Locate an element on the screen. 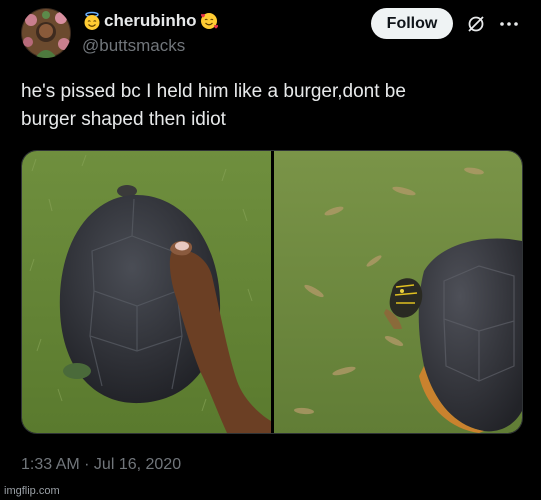  watermark: imgflip.com is located at coordinates (32, 491).